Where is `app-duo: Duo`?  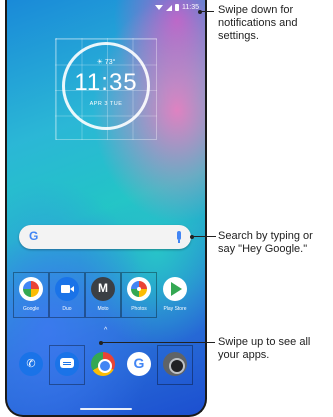 app-duo: Duo is located at coordinates (67, 294).